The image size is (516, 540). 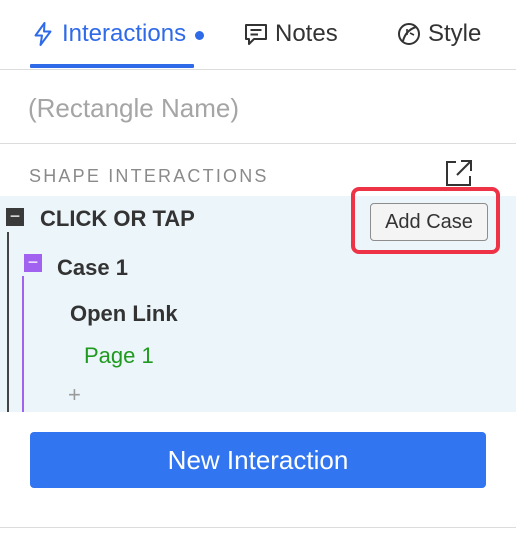 I want to click on action-label: Open Link, so click(x=124, y=314).